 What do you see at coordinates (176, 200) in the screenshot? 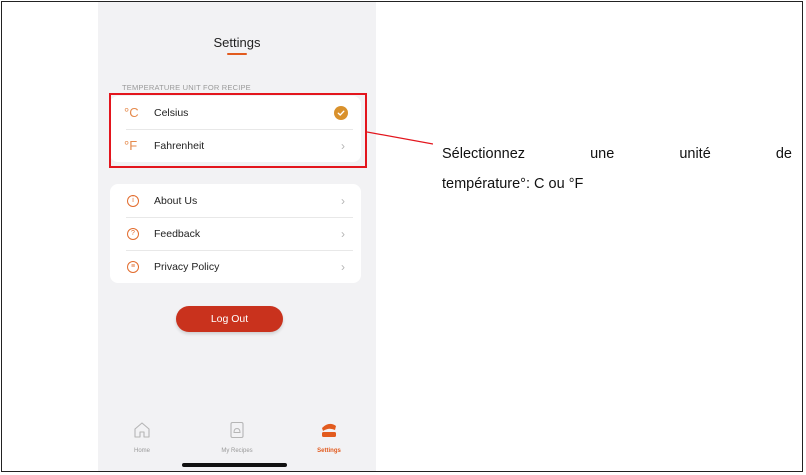
I see `menu-item-label: About Us` at bounding box center [176, 200].